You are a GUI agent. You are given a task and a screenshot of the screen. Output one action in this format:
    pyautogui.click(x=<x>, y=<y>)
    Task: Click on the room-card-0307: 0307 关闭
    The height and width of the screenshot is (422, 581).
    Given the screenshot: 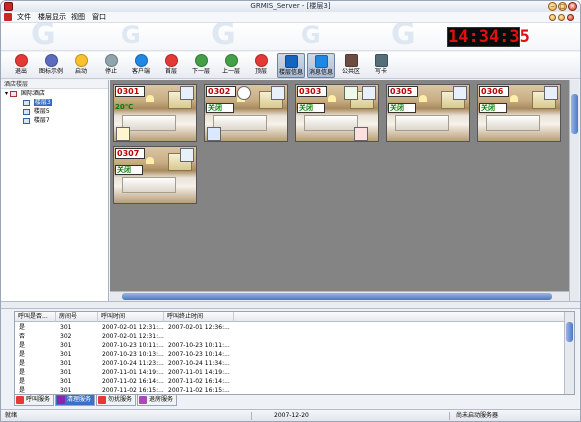 What is the action you would take?
    pyautogui.click(x=155, y=175)
    